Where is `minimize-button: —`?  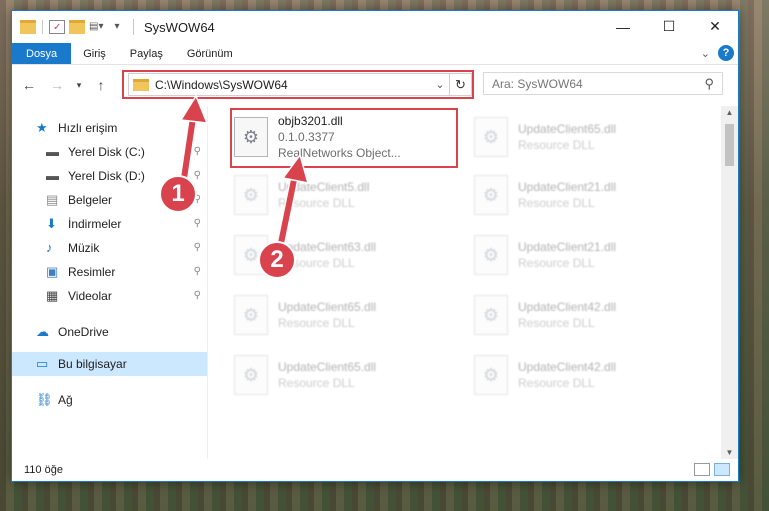 minimize-button: — is located at coordinates (623, 26).